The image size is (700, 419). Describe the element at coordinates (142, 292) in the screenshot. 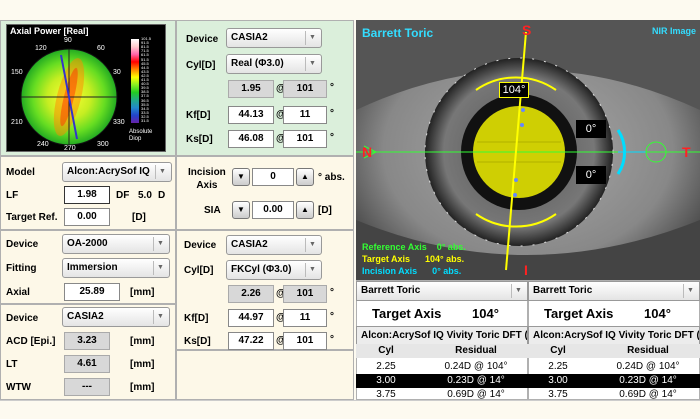

I see `biometry-axial-unit: [mm]` at that location.